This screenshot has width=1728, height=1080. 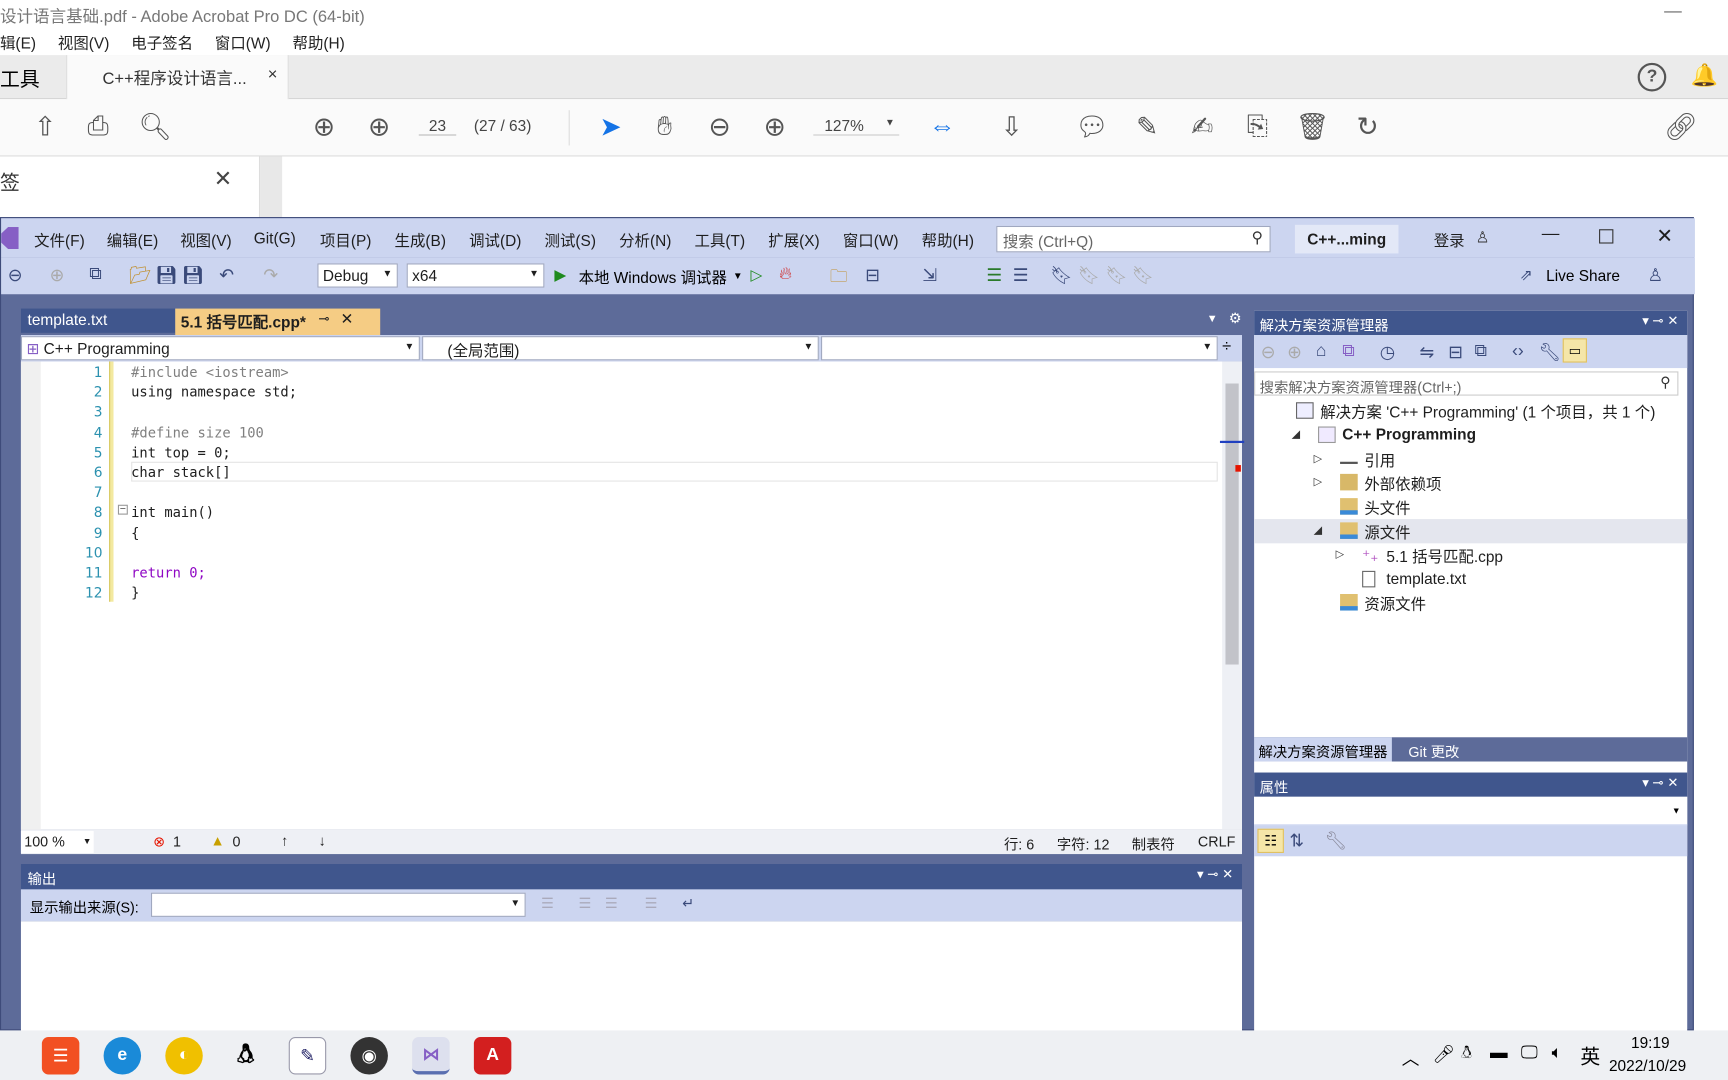 What do you see at coordinates (547, 904) in the screenshot?
I see `goto-icon: ☰` at bounding box center [547, 904].